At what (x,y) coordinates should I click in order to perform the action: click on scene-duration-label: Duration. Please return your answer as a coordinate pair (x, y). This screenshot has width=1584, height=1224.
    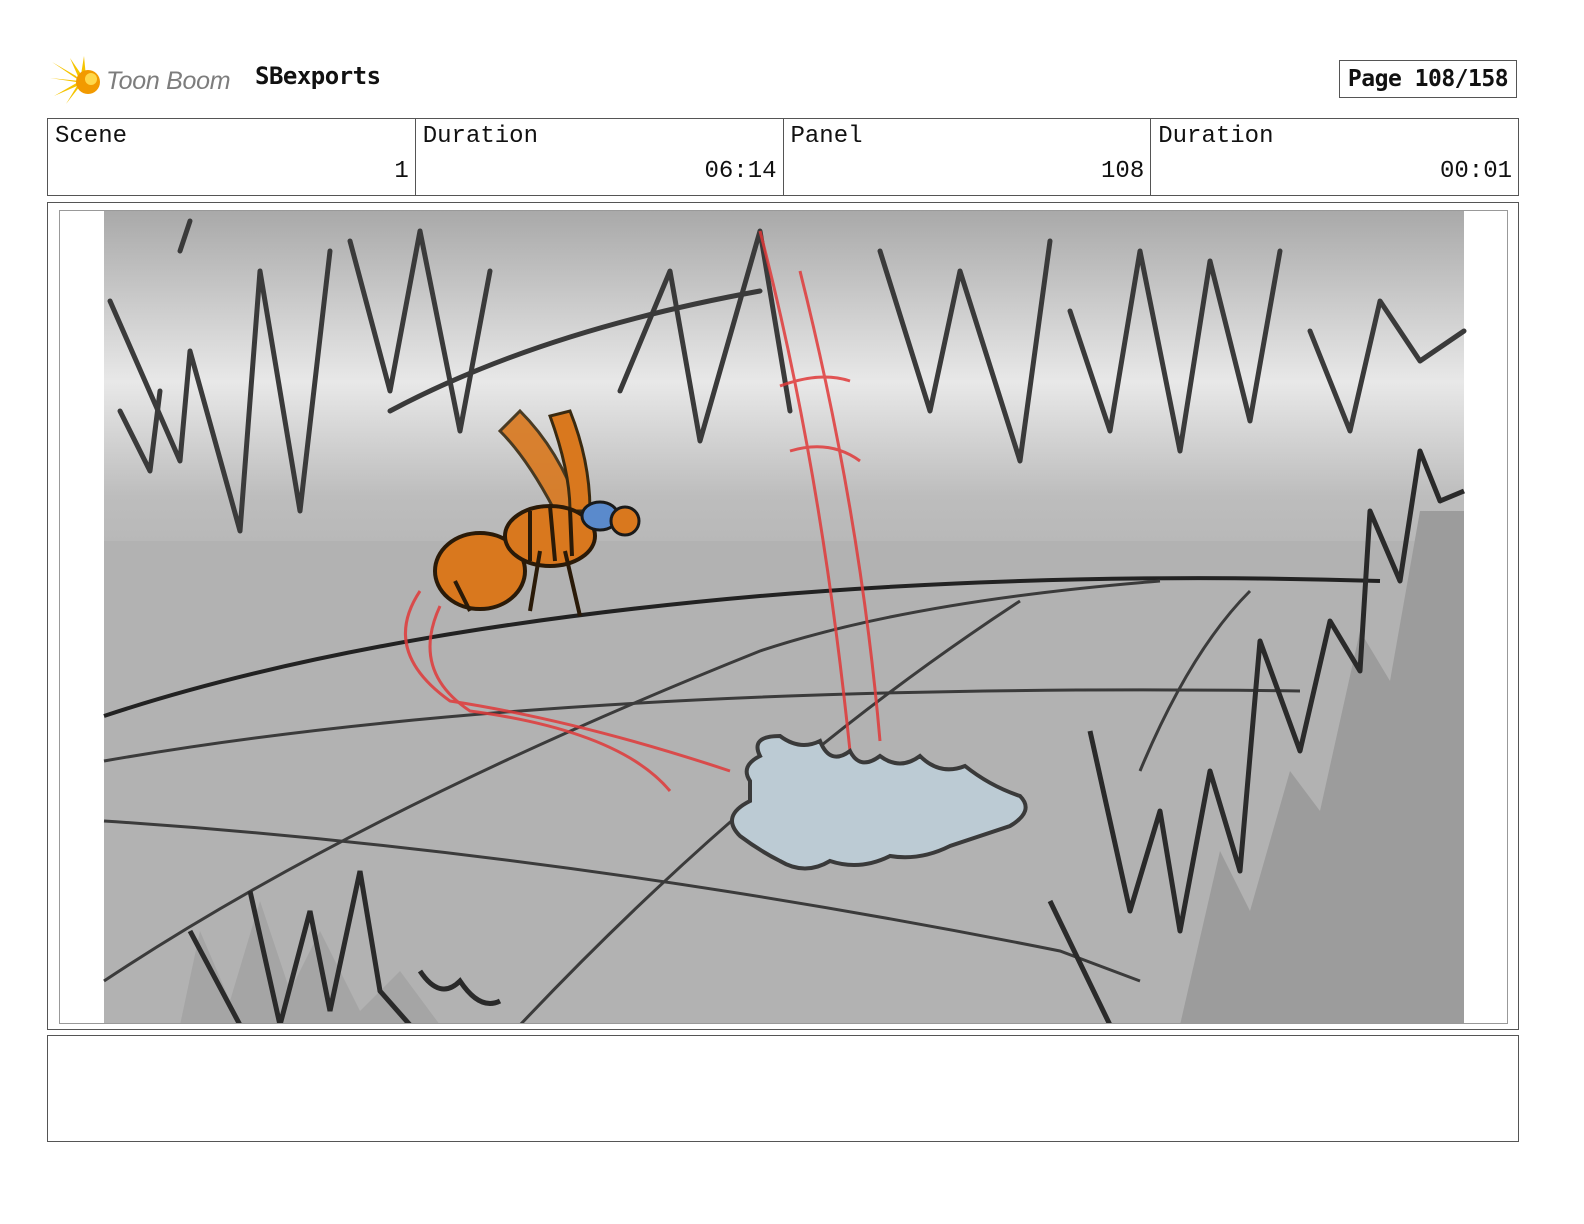
    Looking at the image, I should click on (480, 136).